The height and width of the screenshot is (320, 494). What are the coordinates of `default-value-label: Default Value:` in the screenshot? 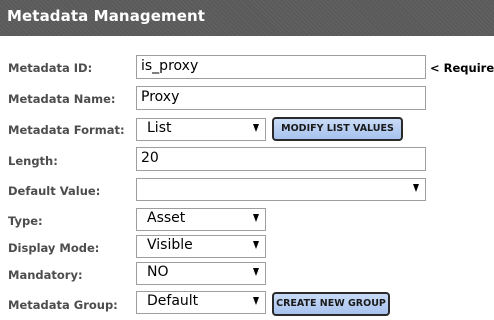 It's located at (54, 191).